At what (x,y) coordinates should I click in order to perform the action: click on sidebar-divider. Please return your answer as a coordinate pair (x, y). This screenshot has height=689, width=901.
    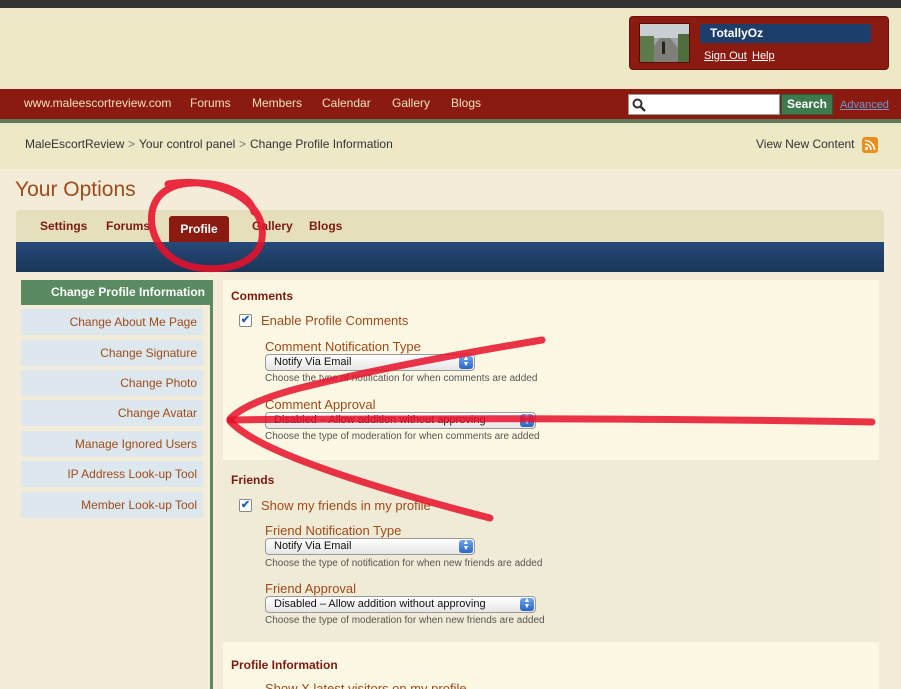
    Looking at the image, I should click on (211, 484).